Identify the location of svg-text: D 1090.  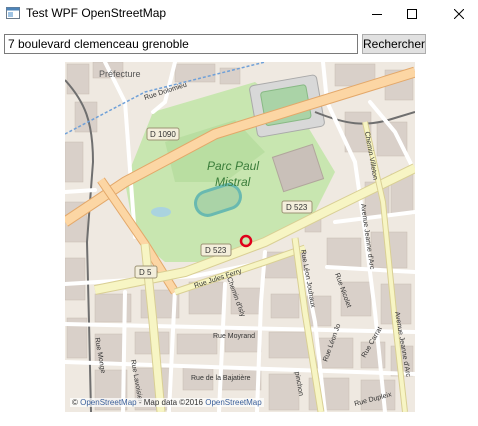
(163, 134).